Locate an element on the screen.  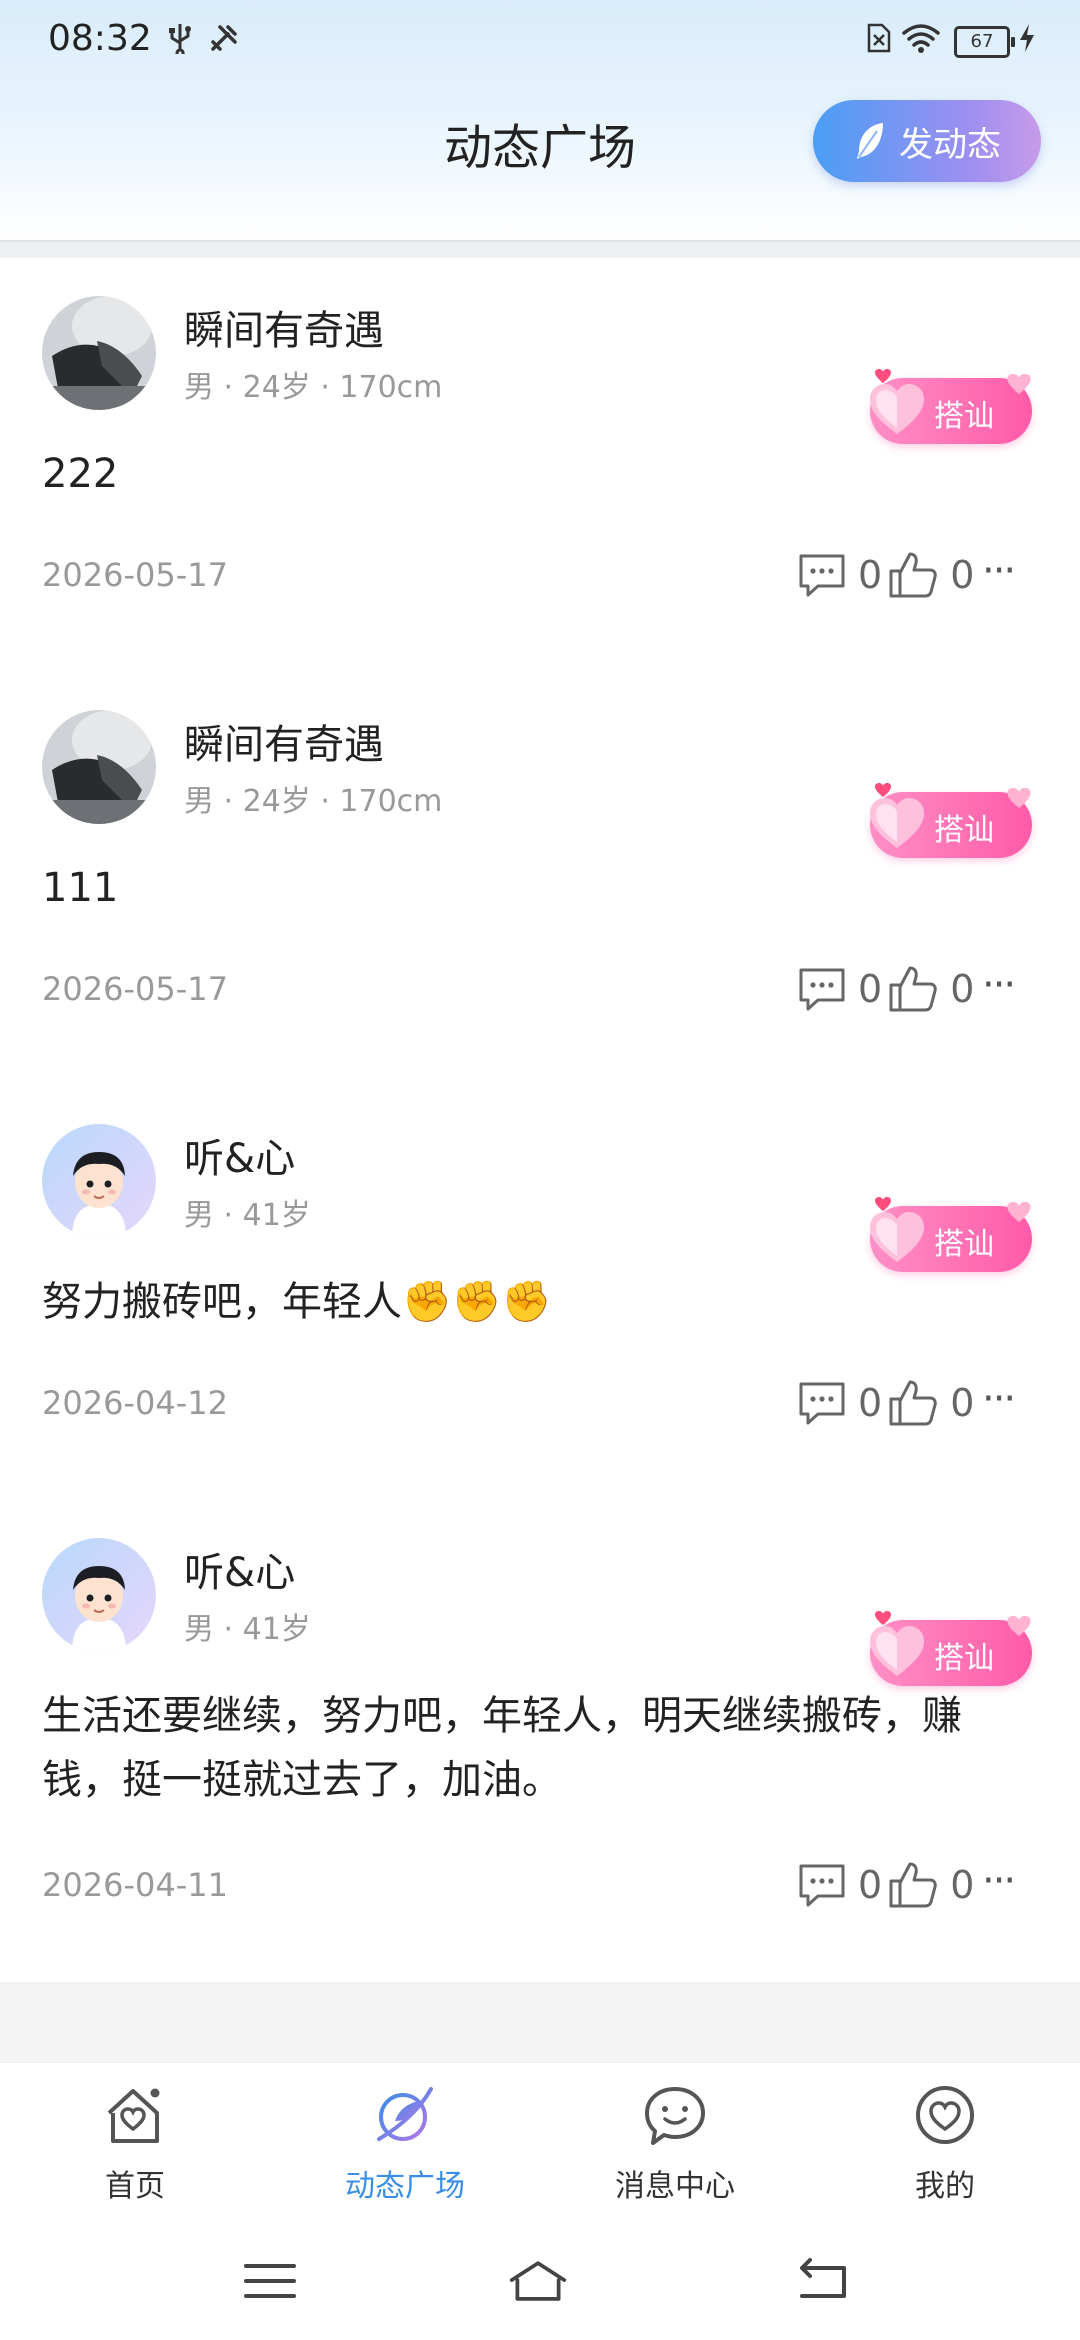
tools-icon is located at coordinates (224, 42).